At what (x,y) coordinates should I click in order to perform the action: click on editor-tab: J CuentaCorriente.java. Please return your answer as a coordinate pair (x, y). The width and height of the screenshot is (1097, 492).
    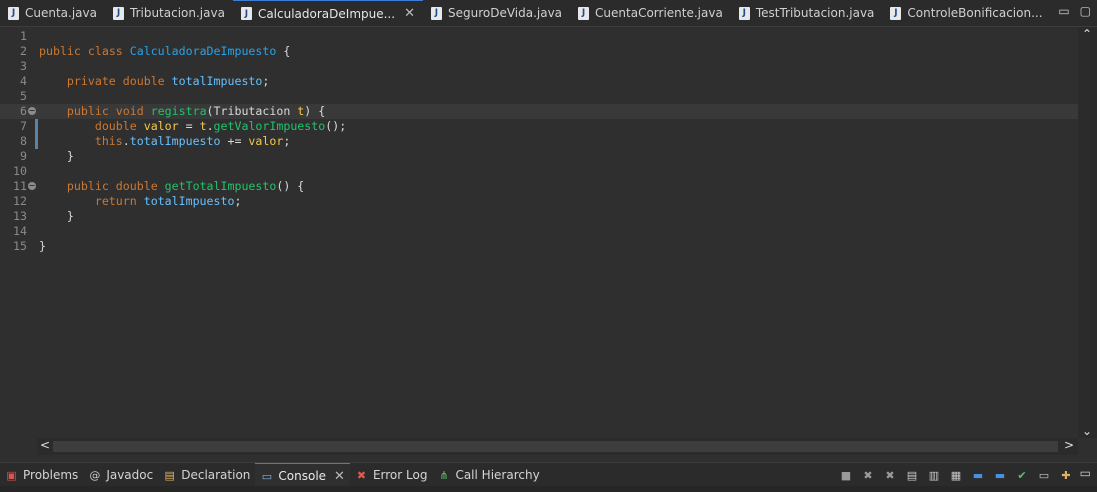
    Looking at the image, I should click on (650, 13).